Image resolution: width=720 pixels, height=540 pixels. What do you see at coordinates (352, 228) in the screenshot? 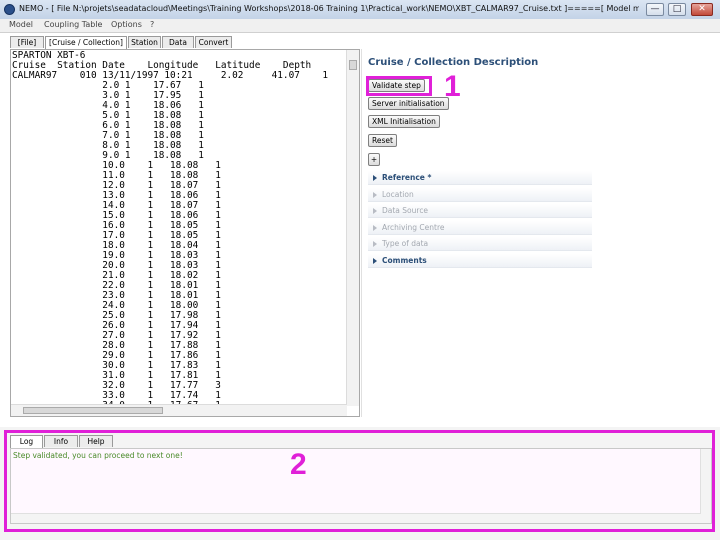
I see `vertical-scrollbar` at bounding box center [352, 228].